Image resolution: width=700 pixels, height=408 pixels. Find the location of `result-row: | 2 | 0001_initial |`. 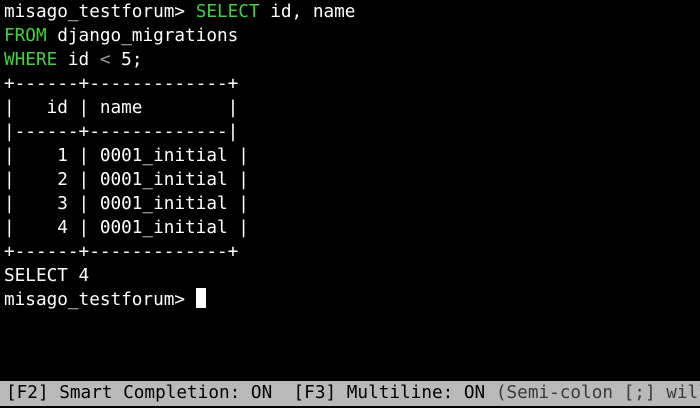

result-row: | 2 | 0001_initial | is located at coordinates (126, 180).